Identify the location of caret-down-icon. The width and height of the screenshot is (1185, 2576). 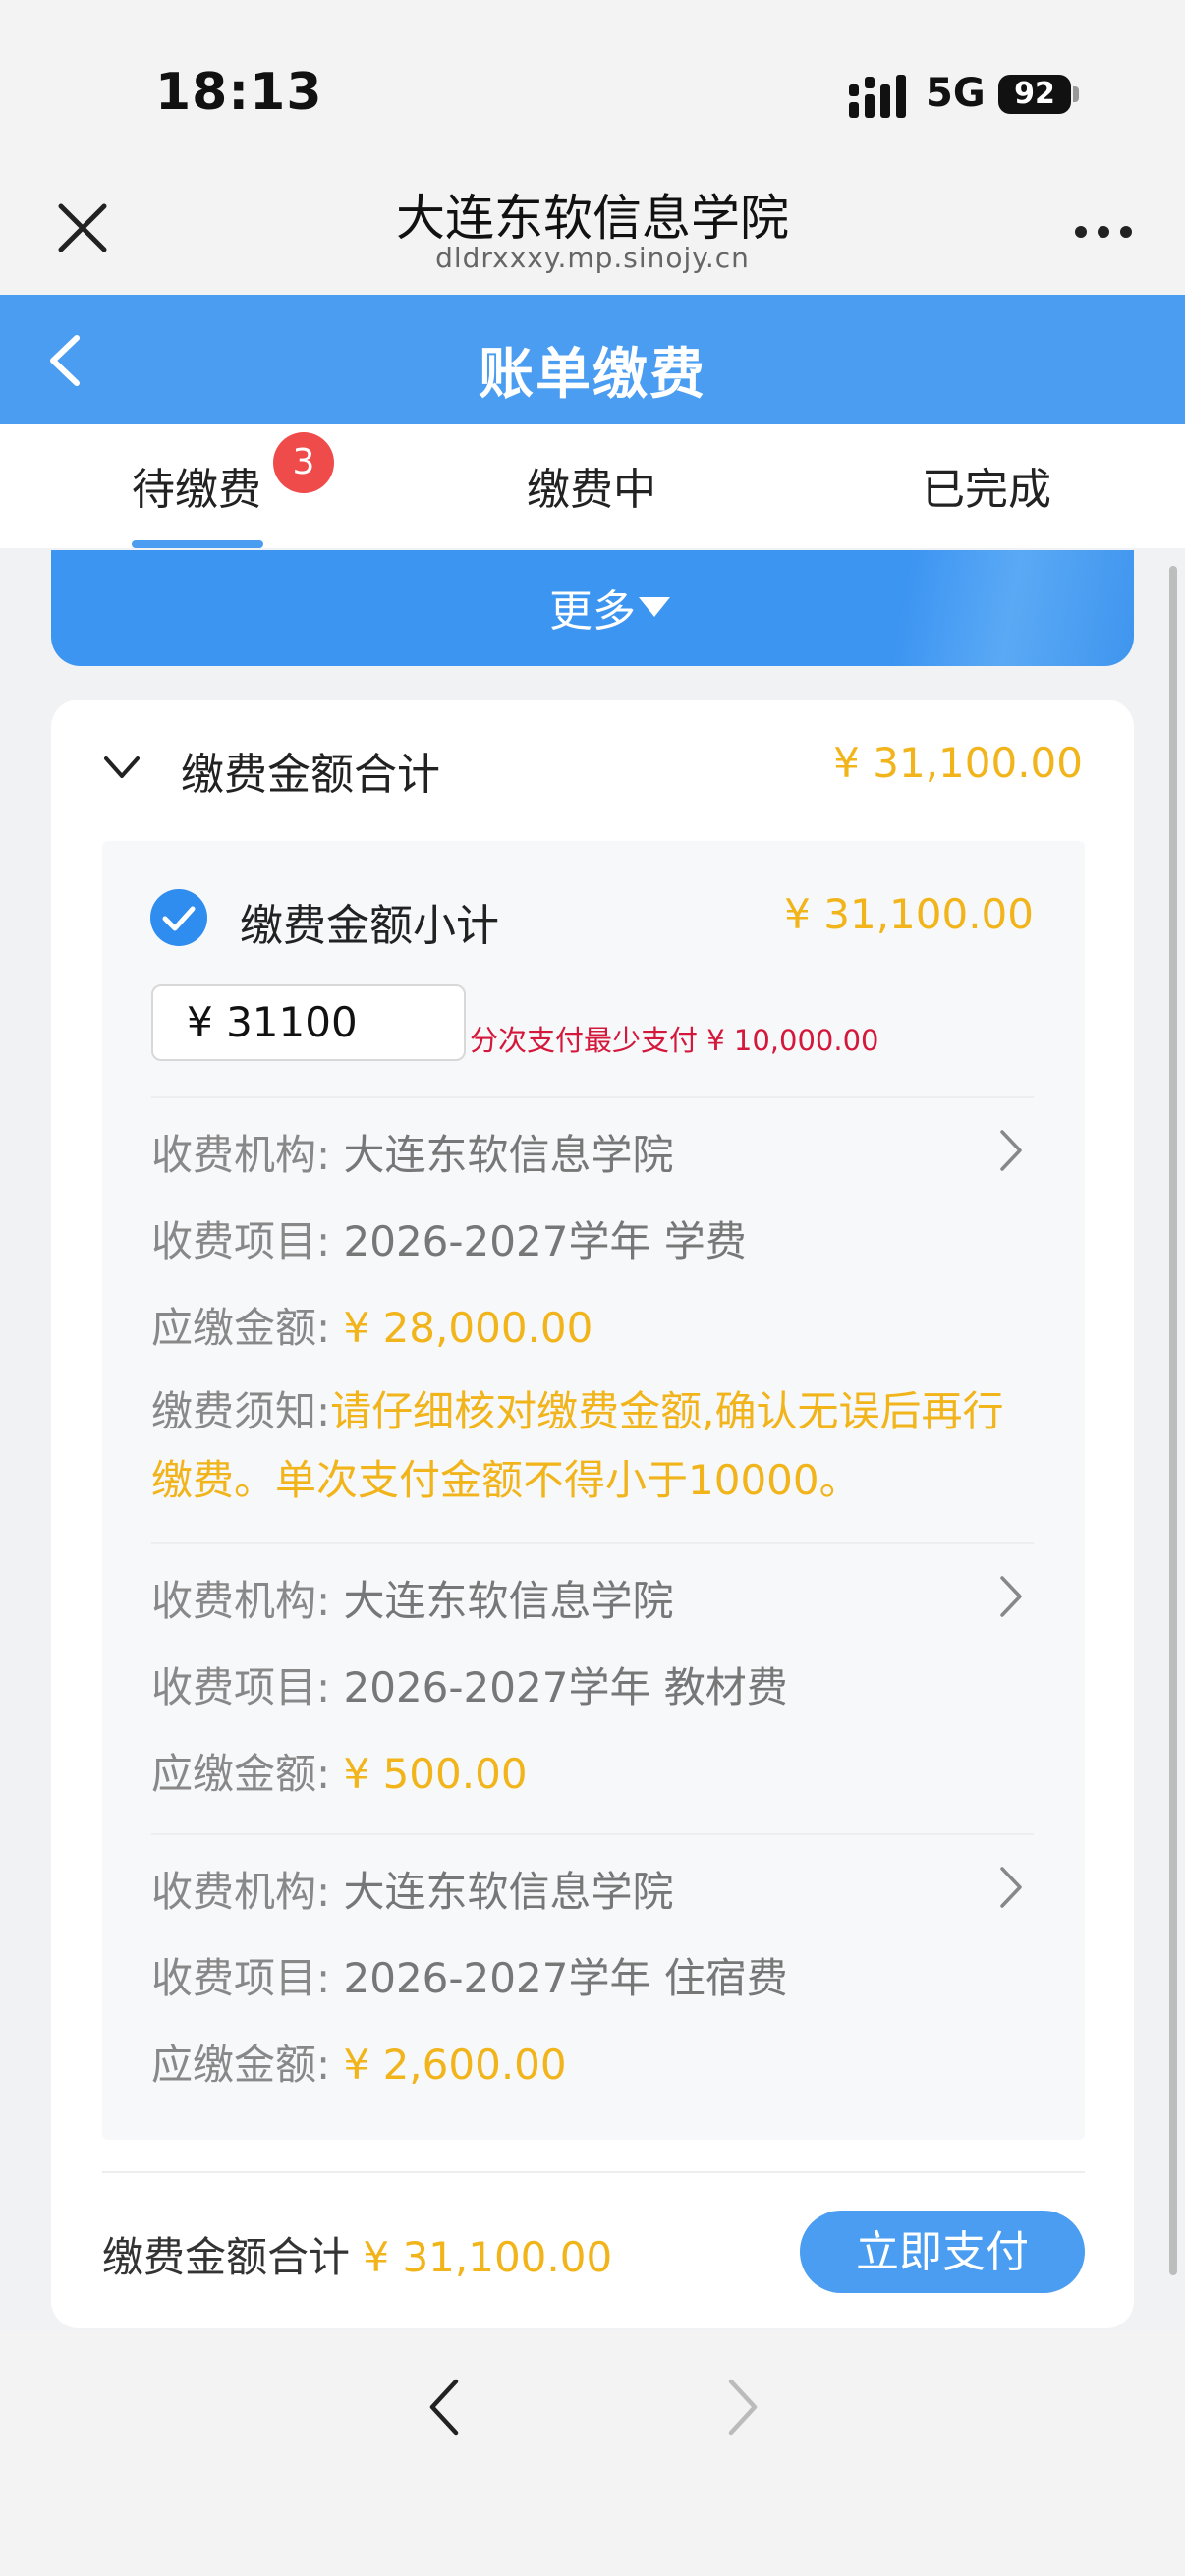
(655, 607).